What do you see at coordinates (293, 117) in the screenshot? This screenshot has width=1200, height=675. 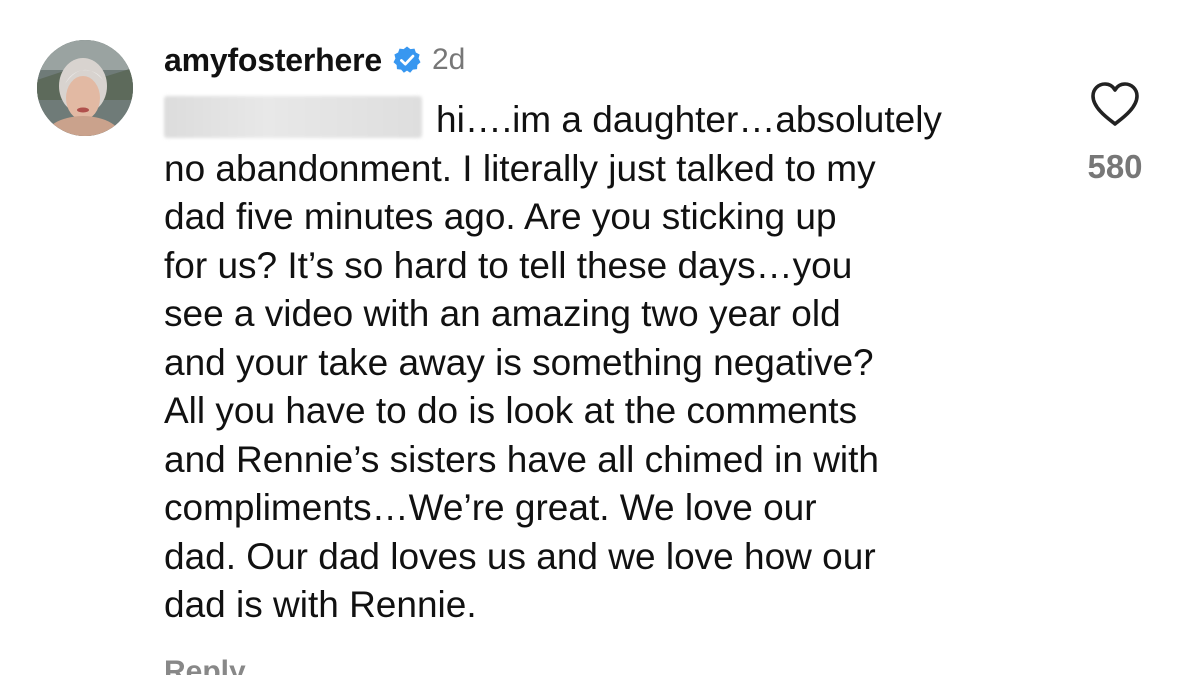 I see `redacted-mention` at bounding box center [293, 117].